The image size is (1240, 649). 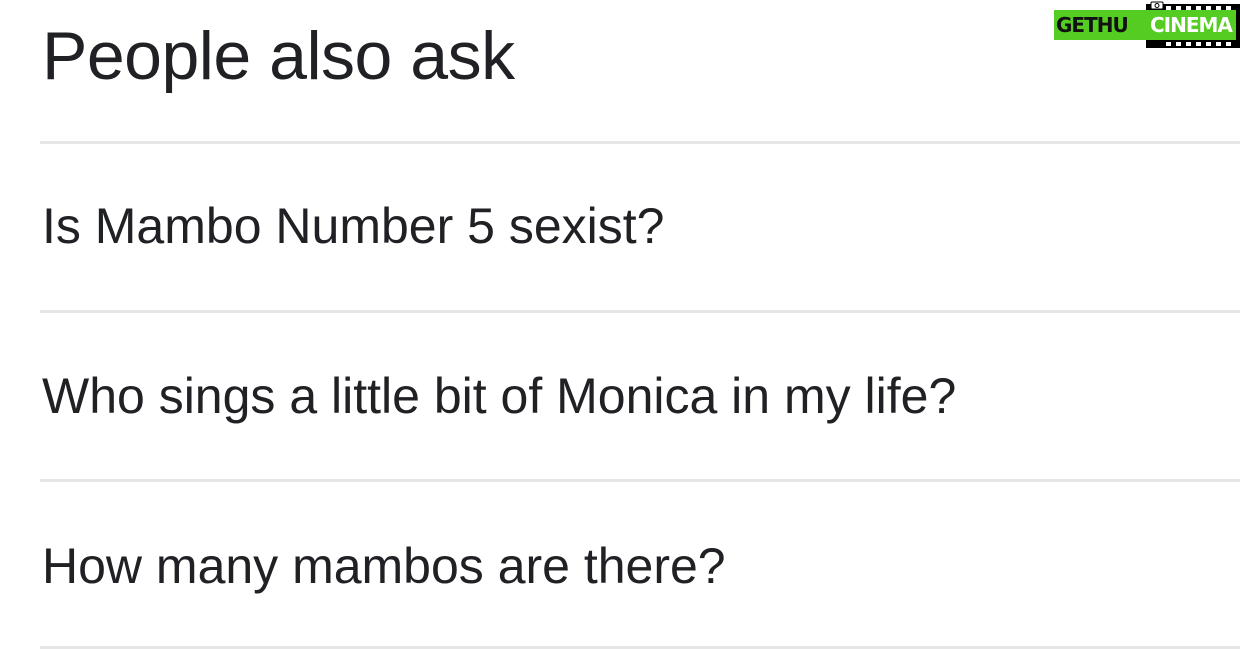 I want to click on watermark-text-left: GETHU, so click(x=1092, y=25).